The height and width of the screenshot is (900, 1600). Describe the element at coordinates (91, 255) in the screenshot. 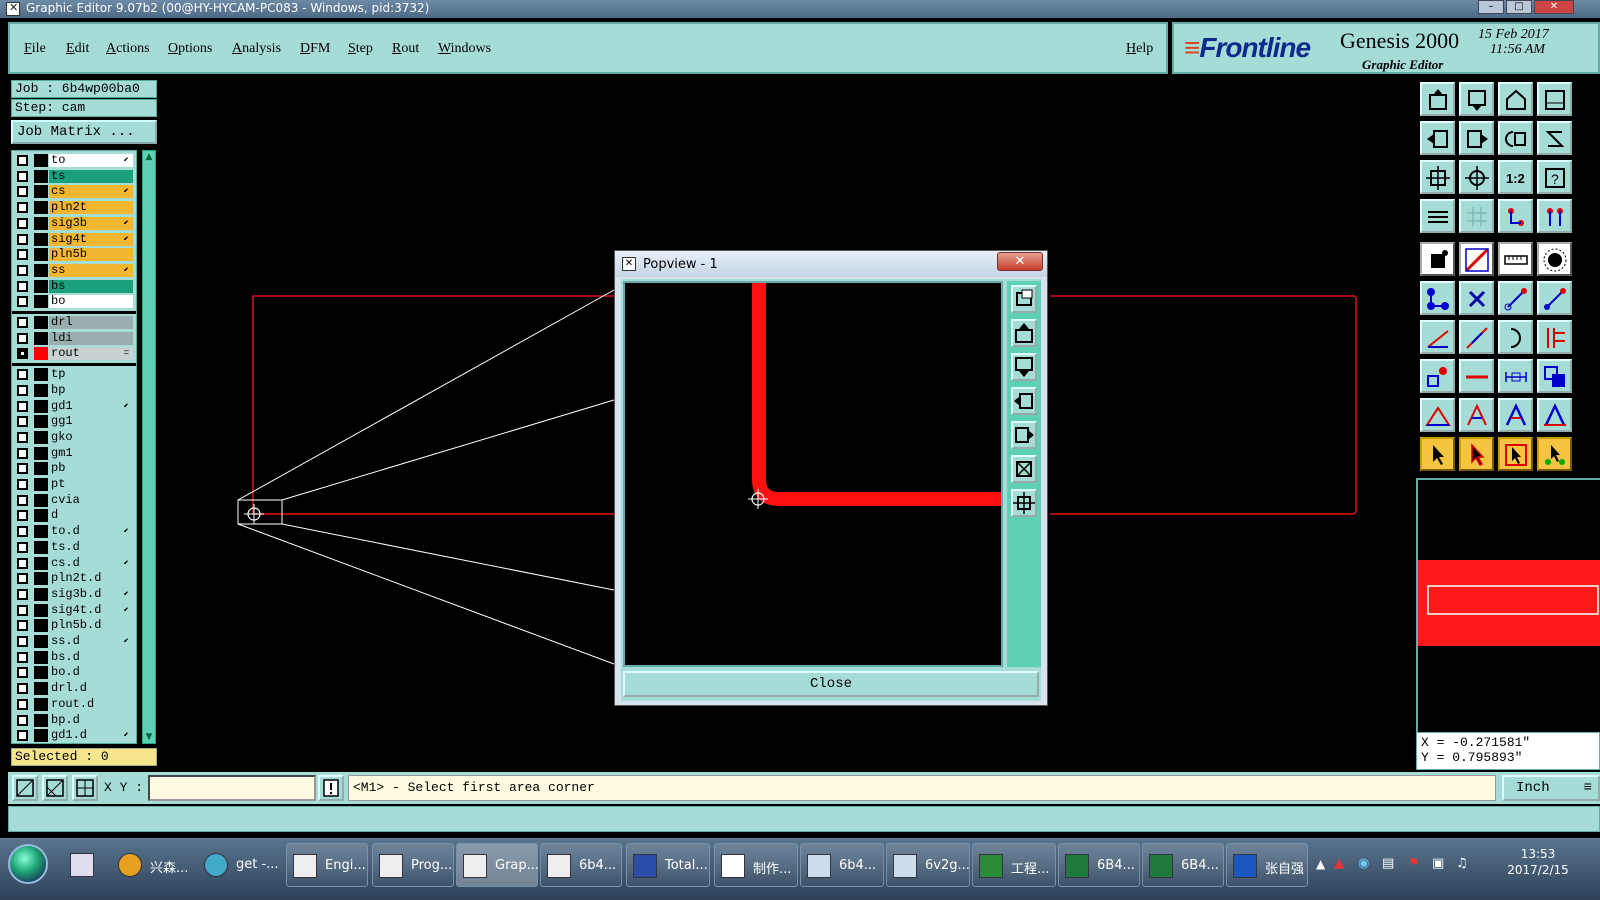

I see `layer-name: pln5b` at that location.